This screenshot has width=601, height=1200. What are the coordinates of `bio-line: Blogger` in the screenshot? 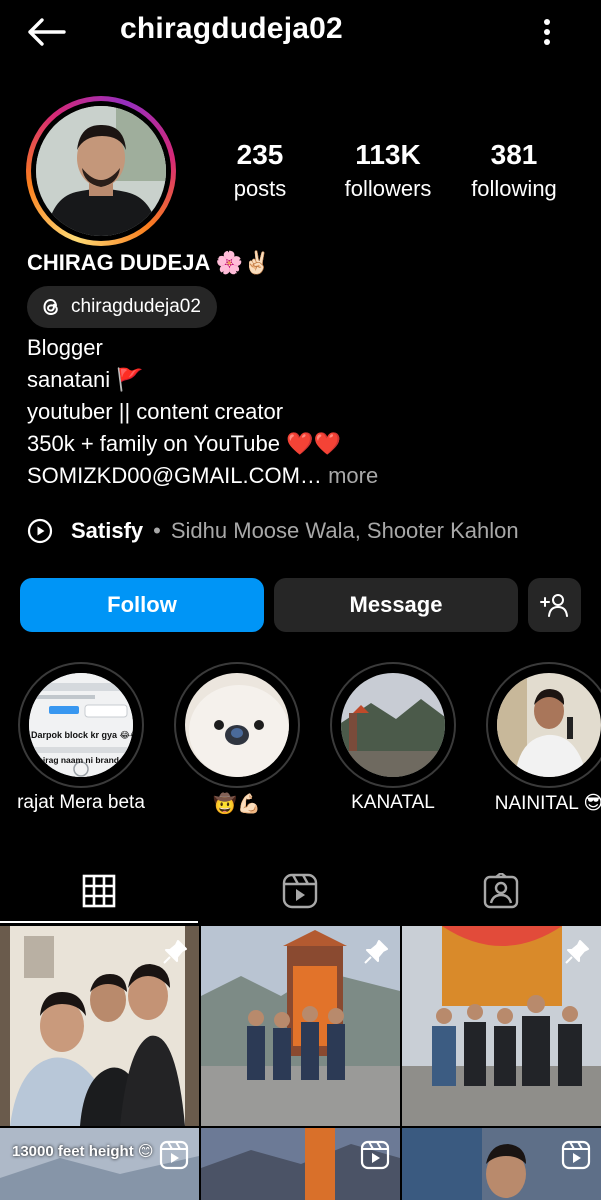 It's located at (65, 347).